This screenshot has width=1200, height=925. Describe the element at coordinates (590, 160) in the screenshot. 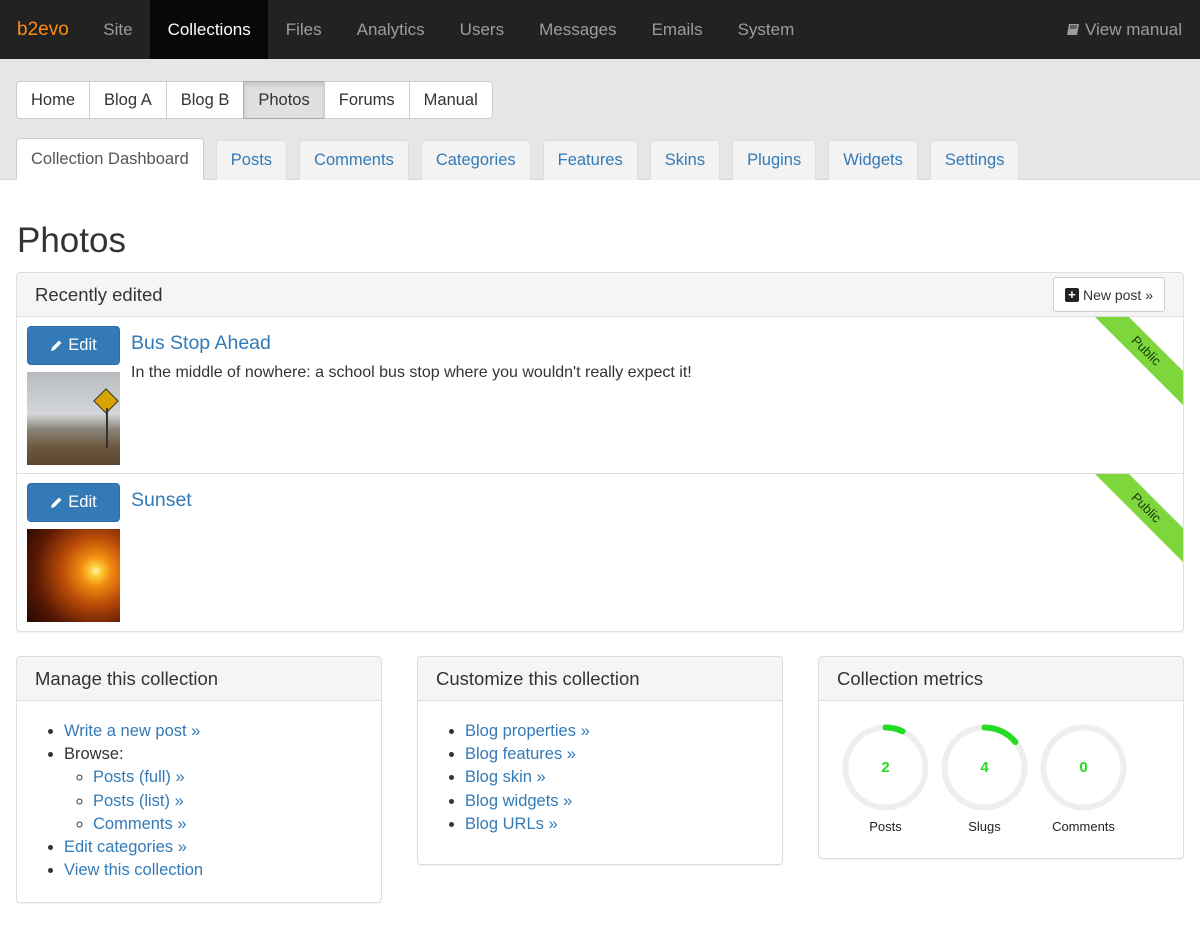

I see `tab-features: Features` at that location.